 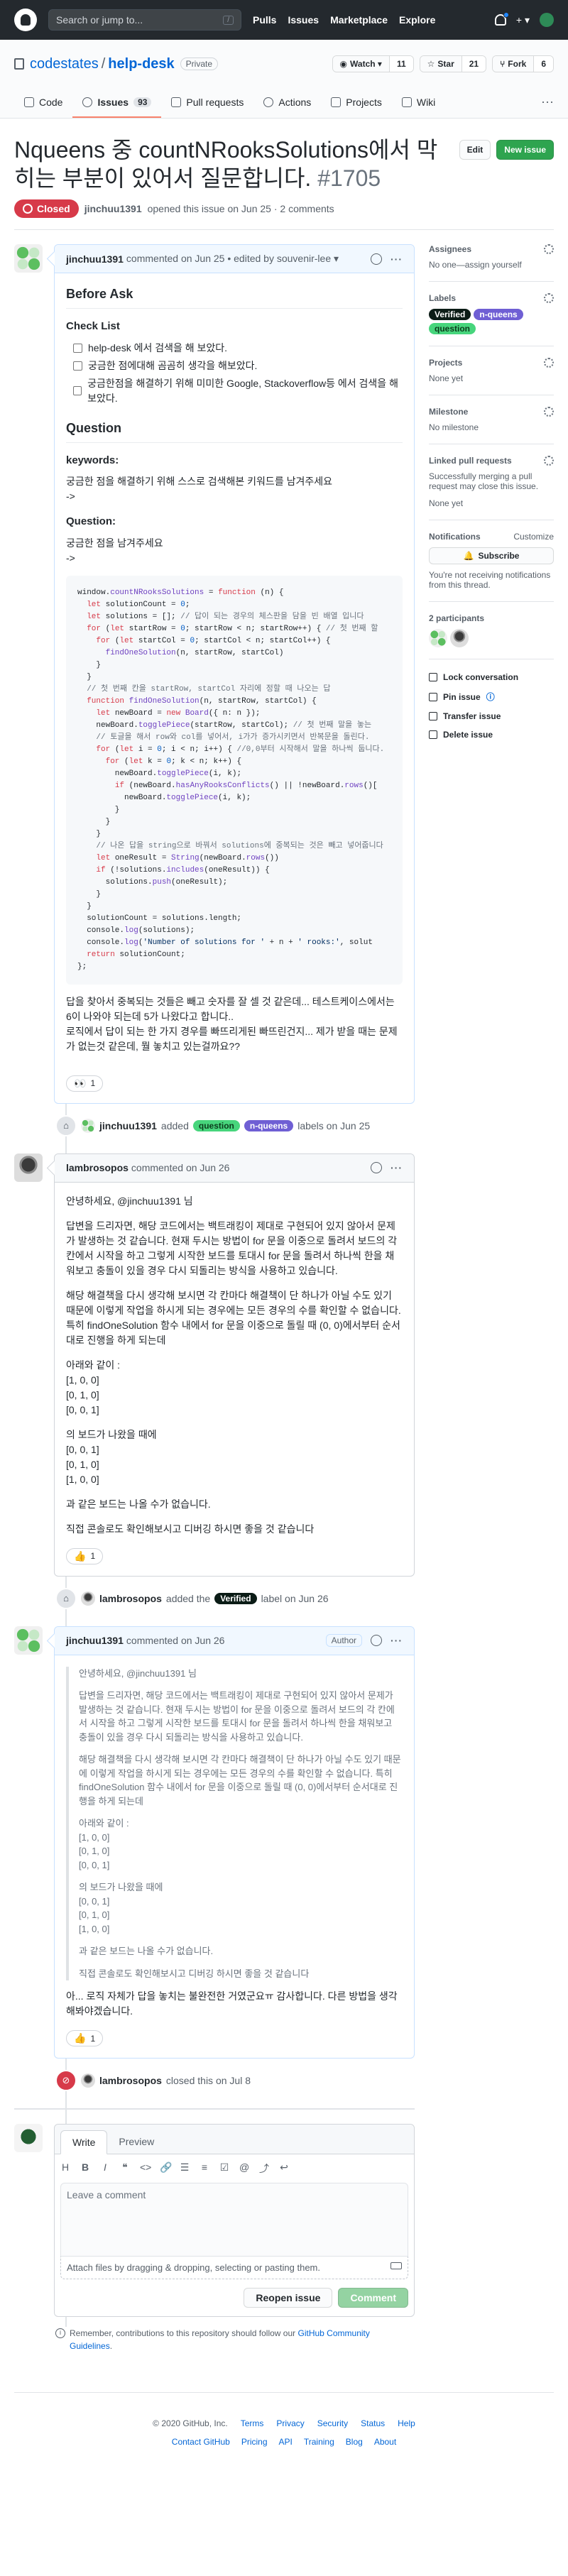 I want to click on comment-button: Comment, so click(x=373, y=2298).